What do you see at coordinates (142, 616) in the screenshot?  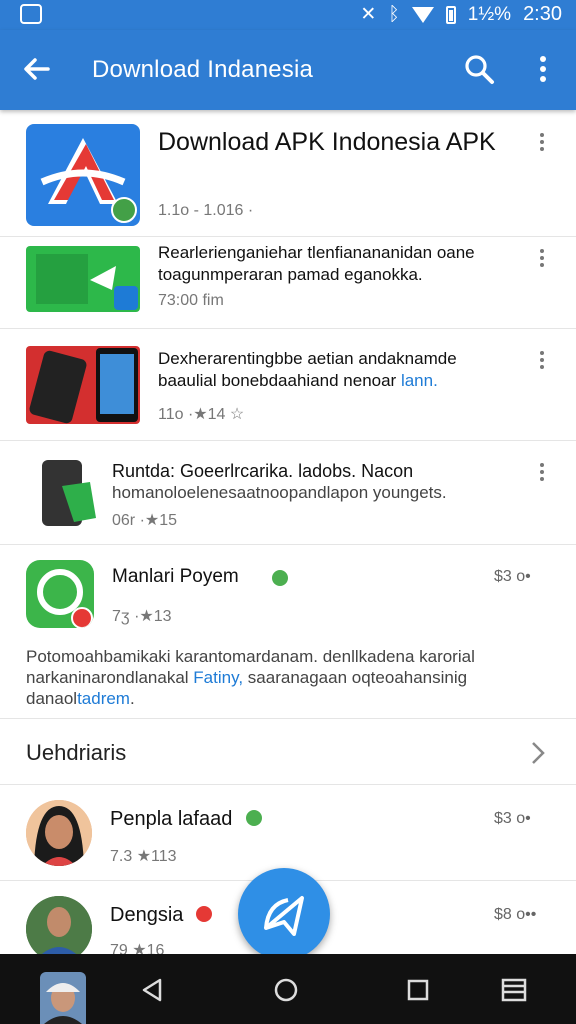 I see `app-meta: 7ʒ ·★13` at bounding box center [142, 616].